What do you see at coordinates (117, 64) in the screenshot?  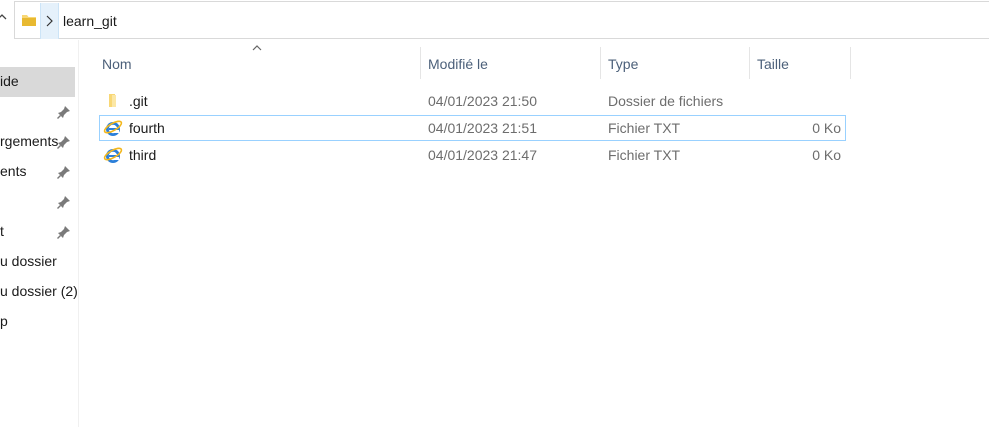 I see `column-header-label: Nom` at bounding box center [117, 64].